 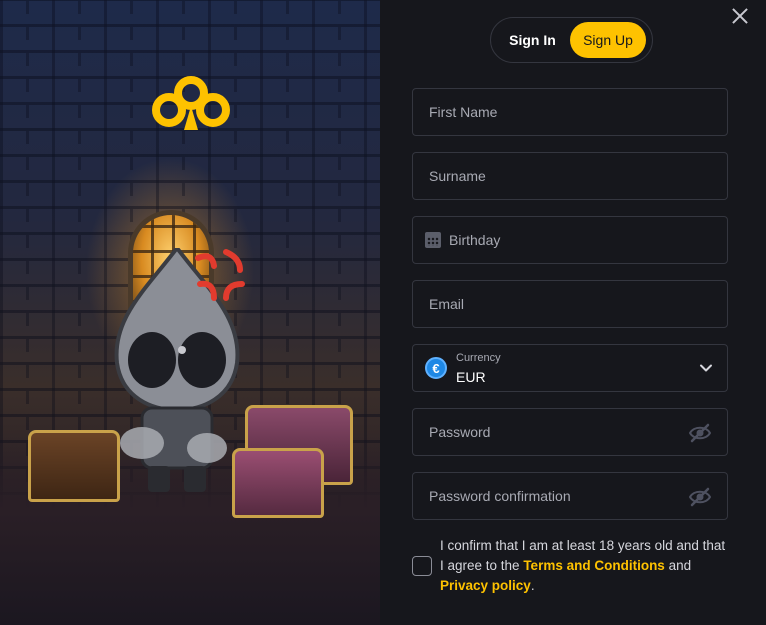 What do you see at coordinates (475, 240) in the screenshot?
I see `birthday-placeholder: Birthday` at bounding box center [475, 240].